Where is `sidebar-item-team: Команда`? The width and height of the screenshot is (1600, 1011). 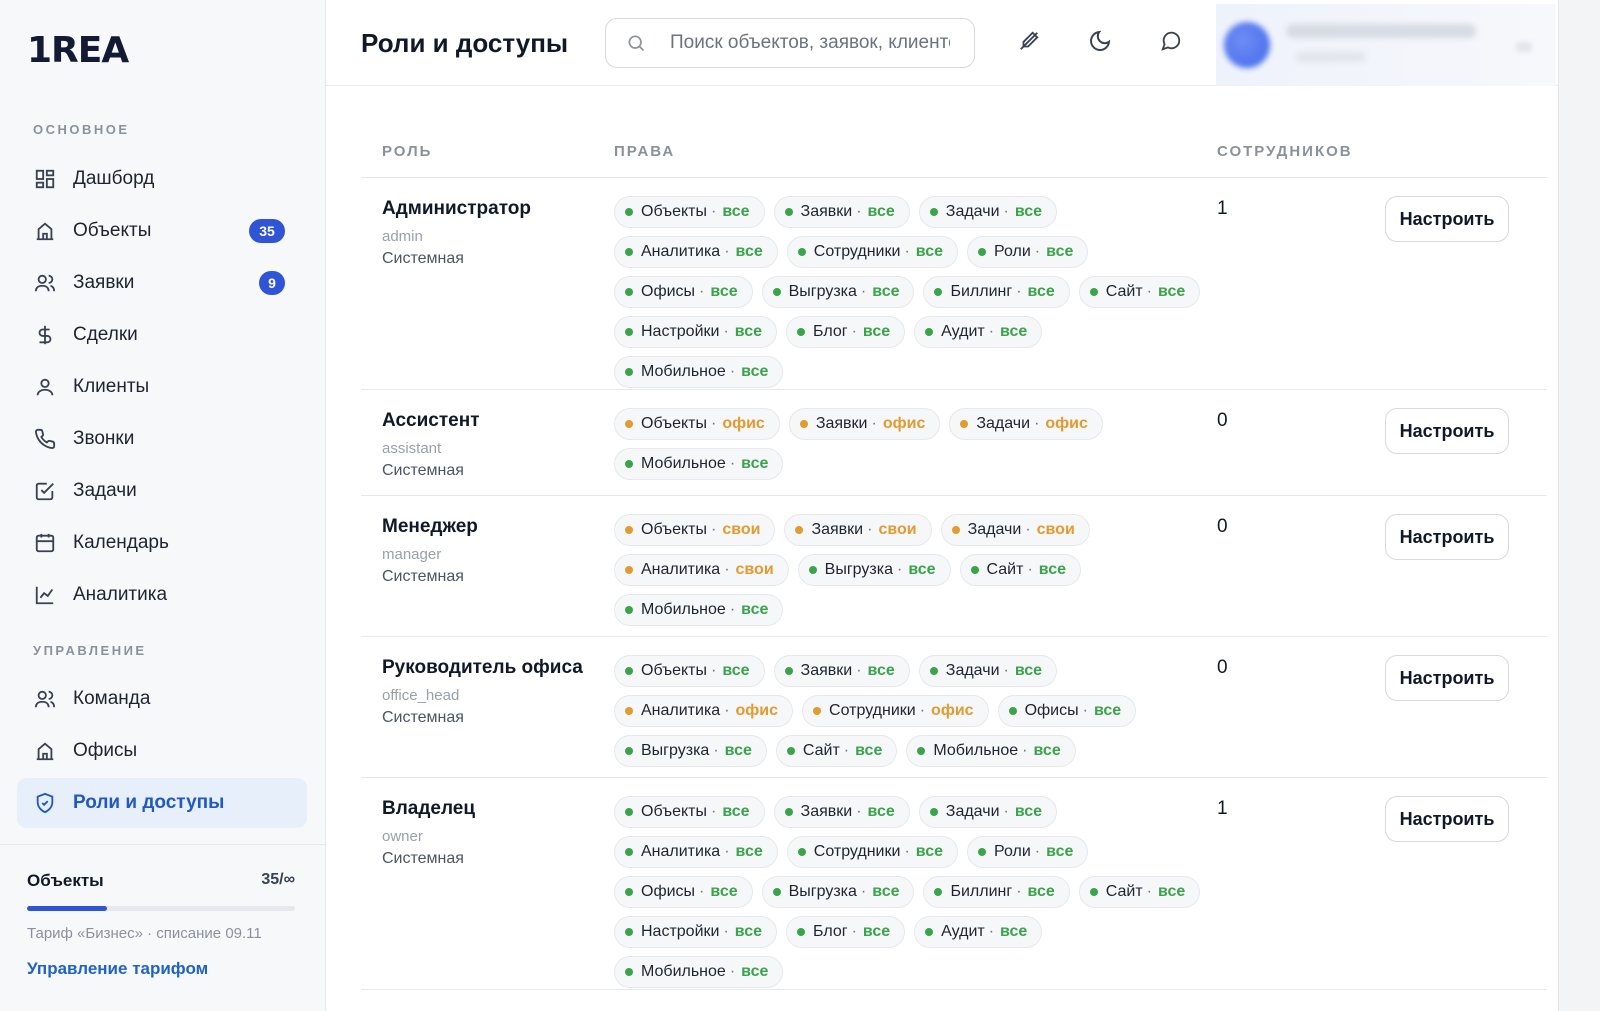 sidebar-item-team: Команда is located at coordinates (162, 699).